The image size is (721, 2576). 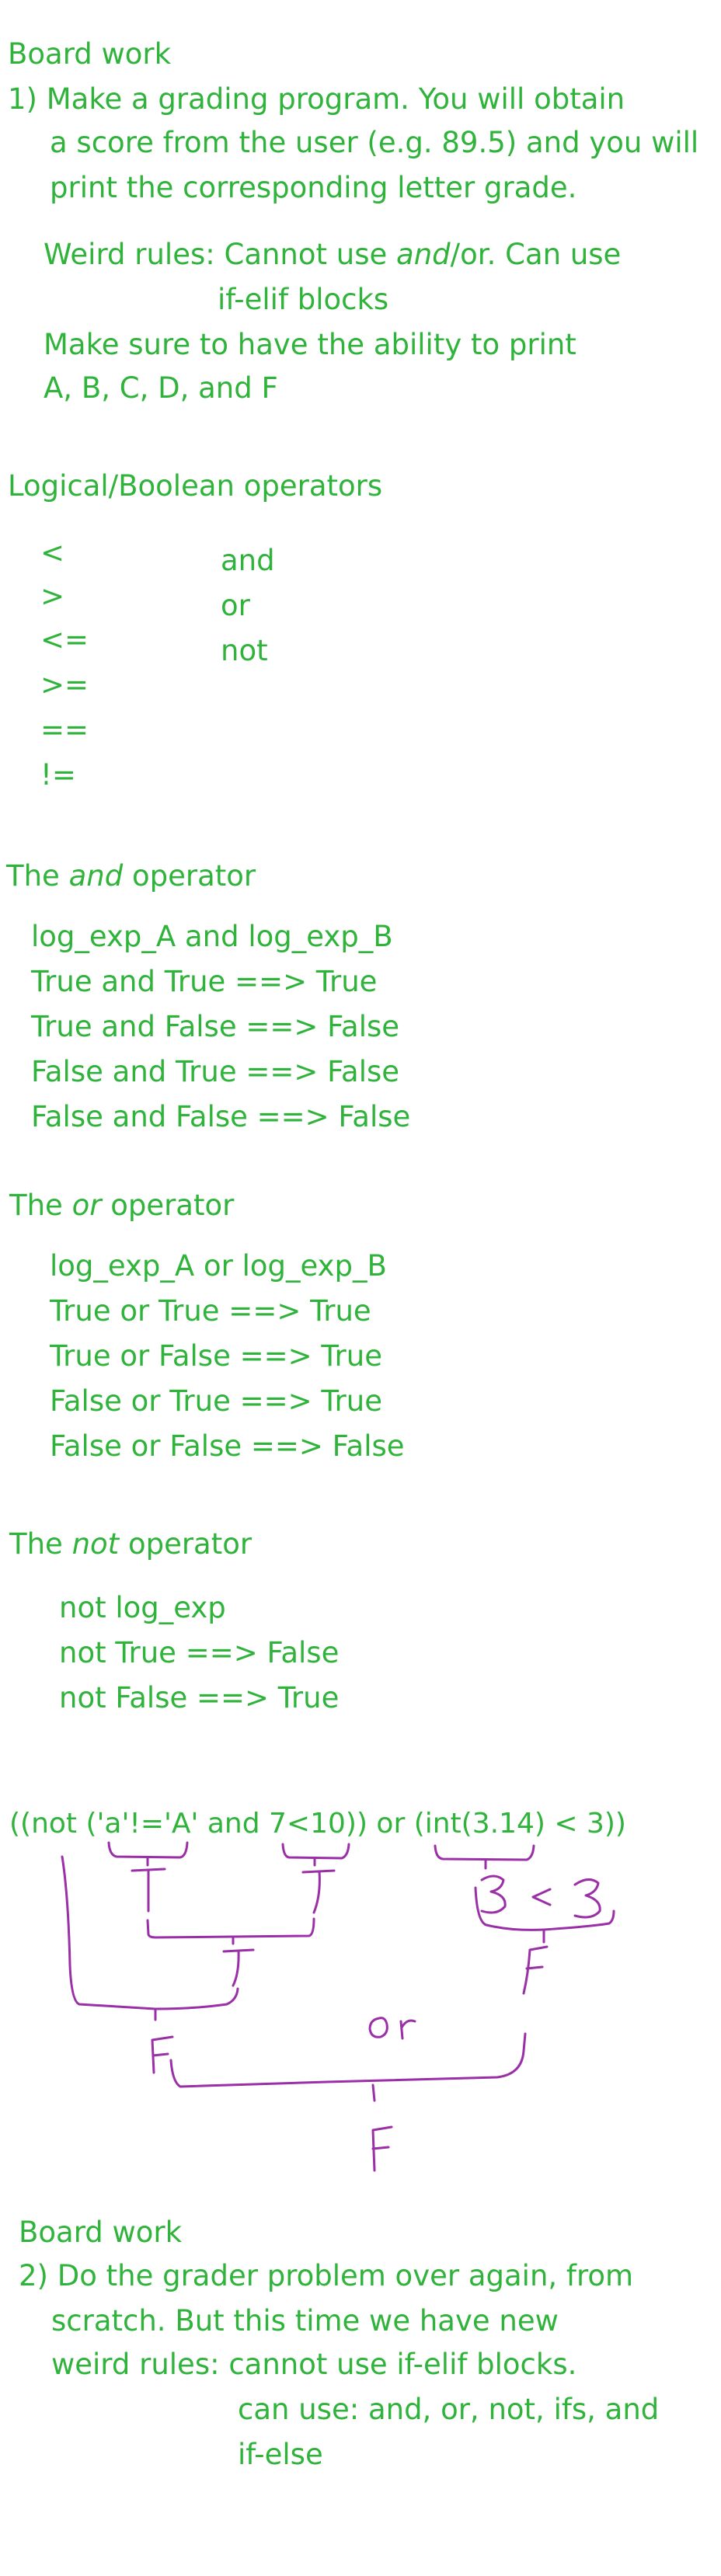 I want to click on annotation-three, so click(x=587, y=1899).